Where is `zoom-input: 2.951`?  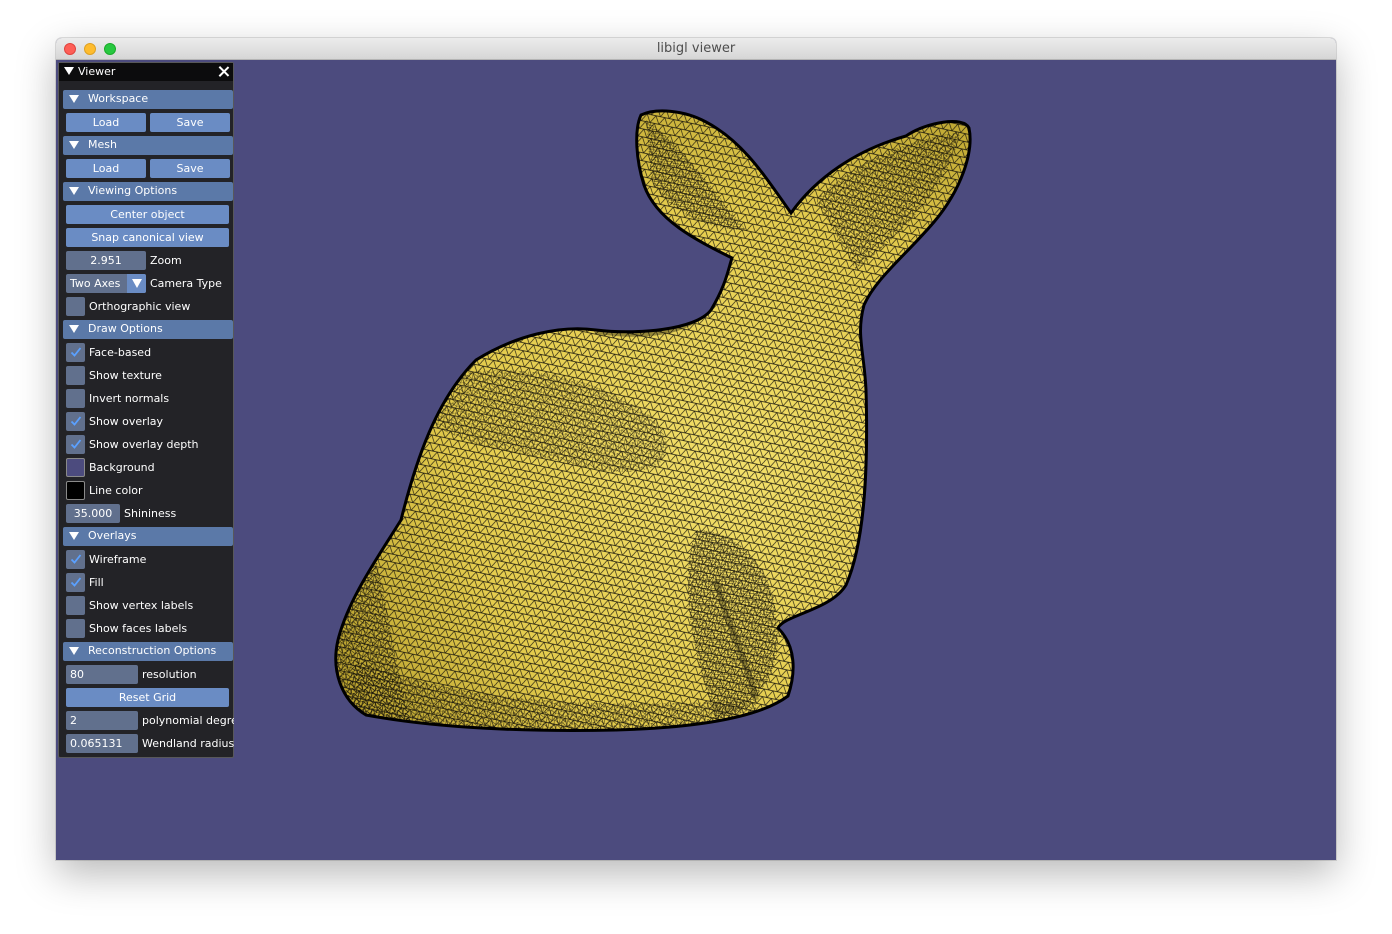
zoom-input: 2.951 is located at coordinates (106, 260).